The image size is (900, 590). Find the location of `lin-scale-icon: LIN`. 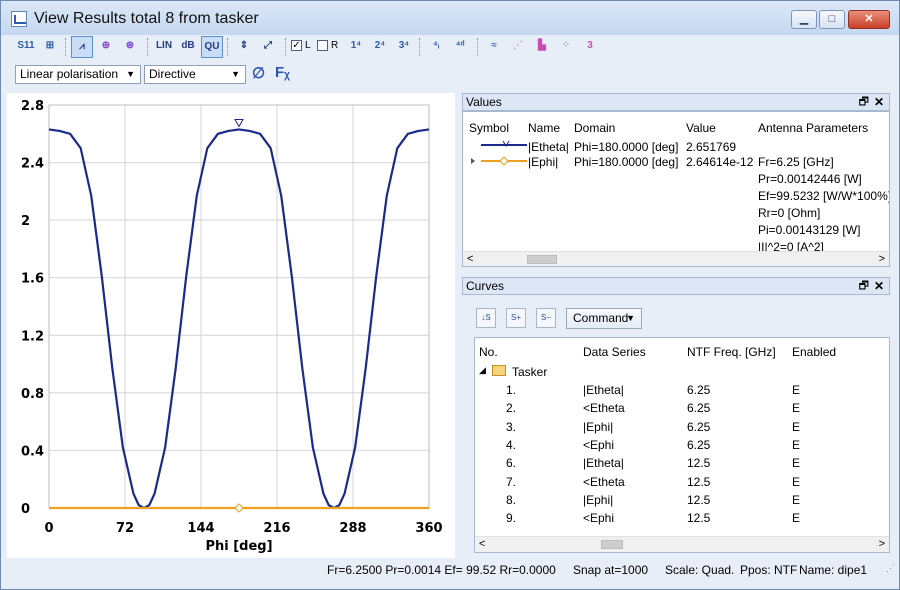

lin-scale-icon: LIN is located at coordinates (164, 47).